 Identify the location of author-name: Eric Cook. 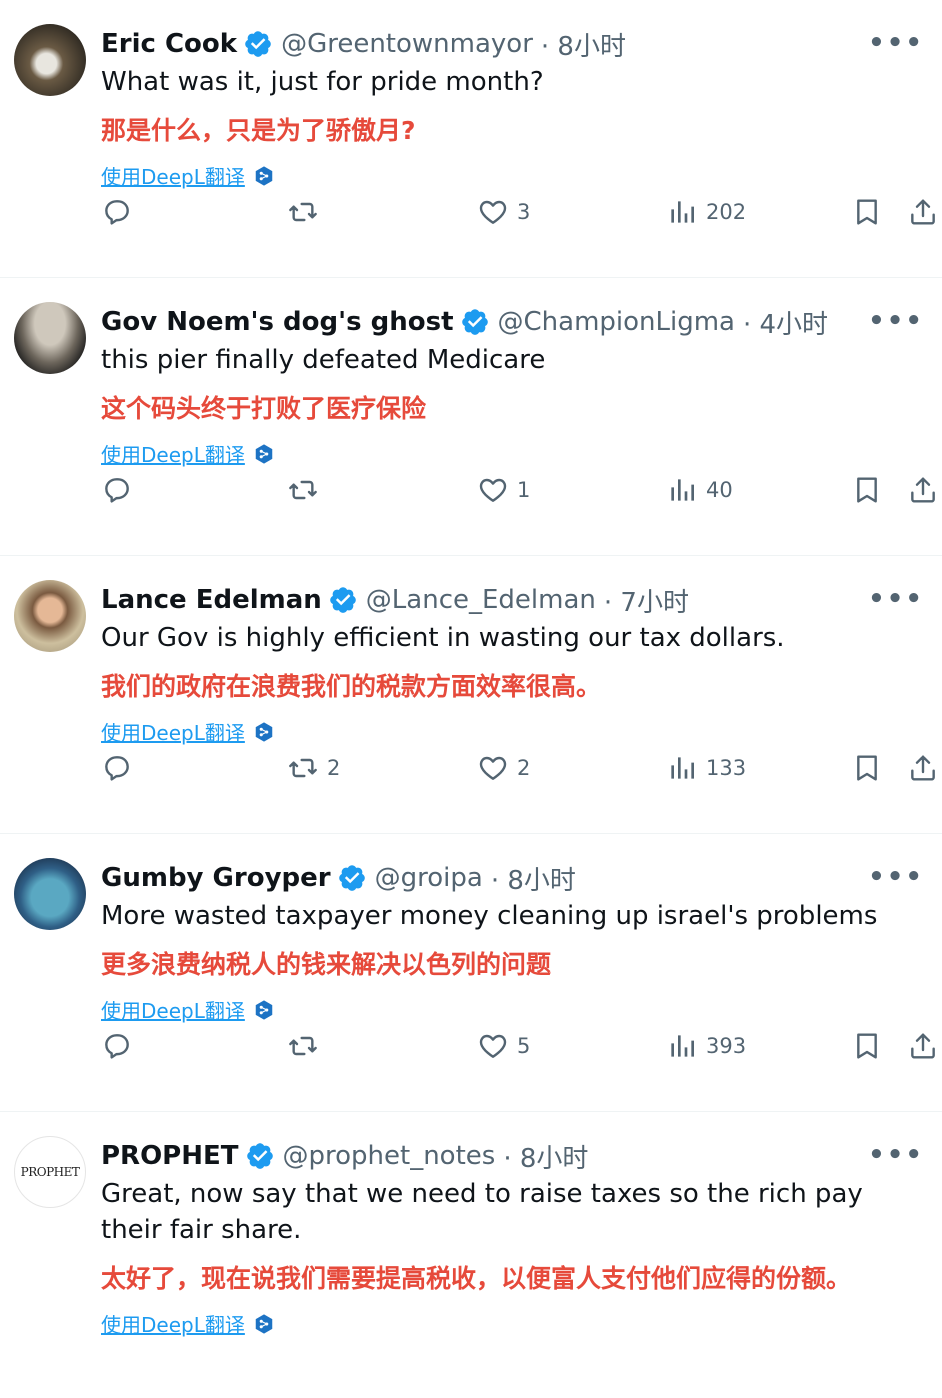
(169, 44).